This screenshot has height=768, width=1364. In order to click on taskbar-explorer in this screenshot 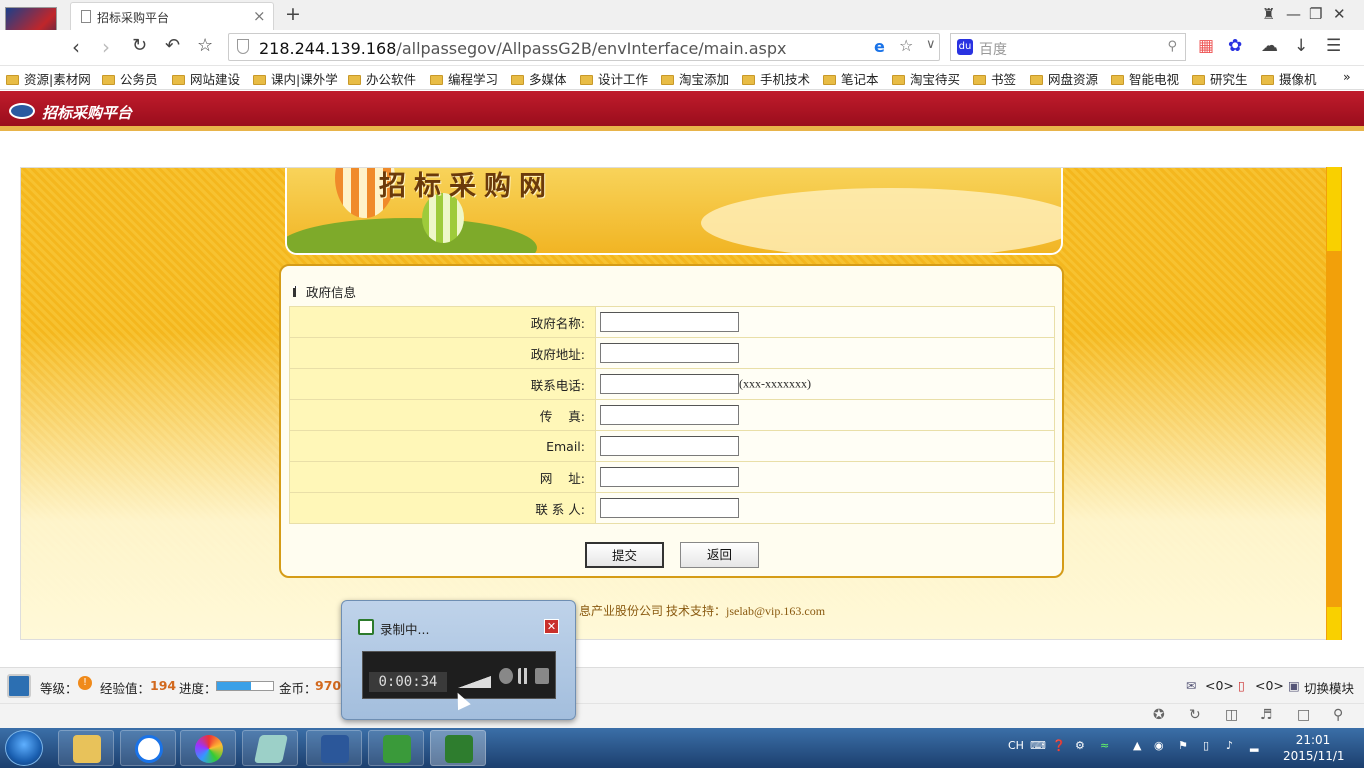, I will do `click(86, 748)`.